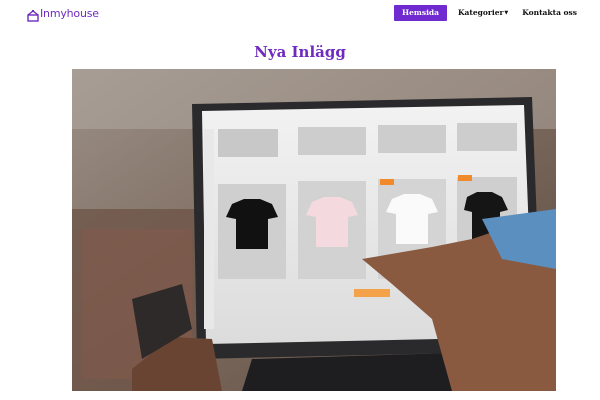 The width and height of the screenshot is (600, 400). Describe the element at coordinates (33, 14) in the screenshot. I see `house-icon` at that location.